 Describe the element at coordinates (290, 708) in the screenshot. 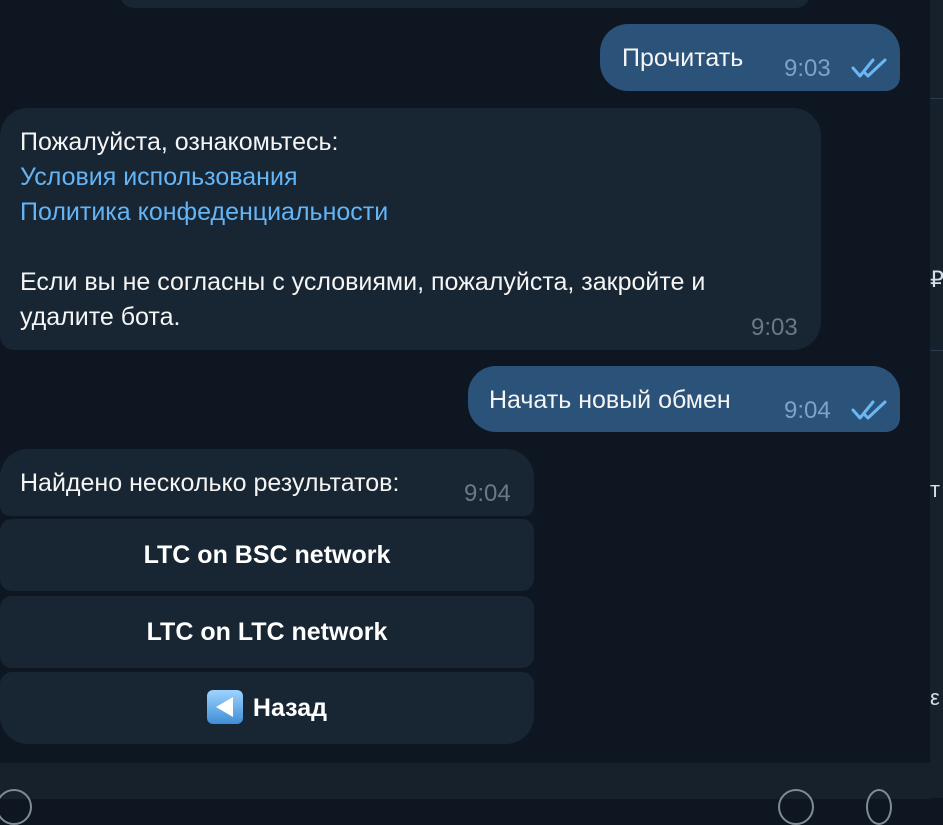

I see `back-button-label: Назад` at that location.